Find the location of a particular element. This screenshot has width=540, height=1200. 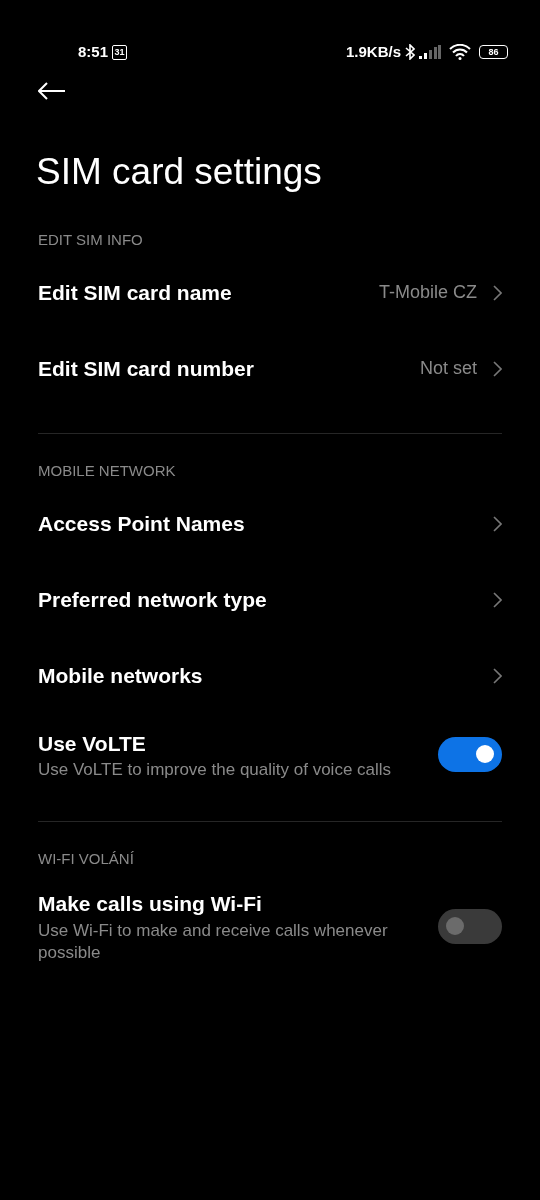

section-header: EDIT SIM INFO is located at coordinates (90, 239).